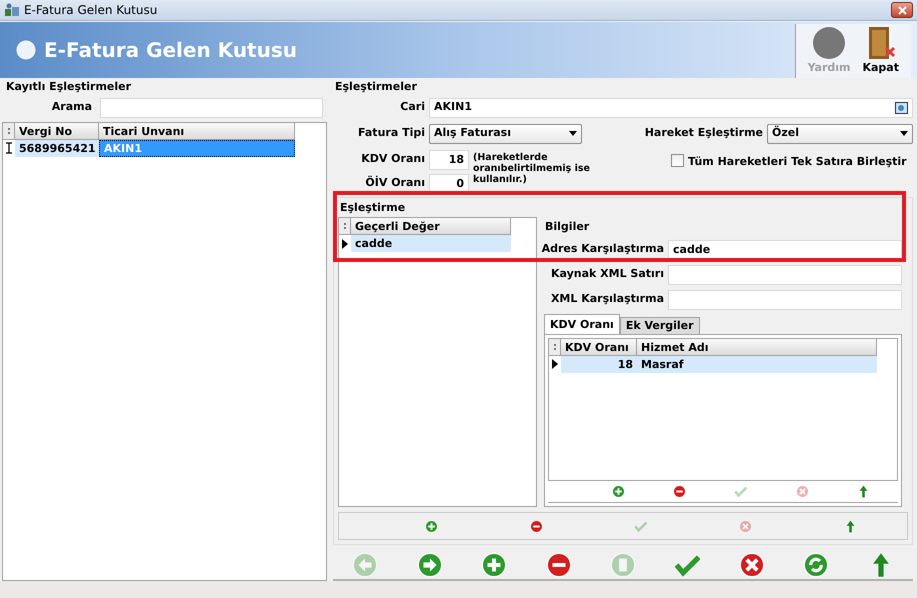  I want to click on field-label: Fatura Tipi, so click(391, 133).